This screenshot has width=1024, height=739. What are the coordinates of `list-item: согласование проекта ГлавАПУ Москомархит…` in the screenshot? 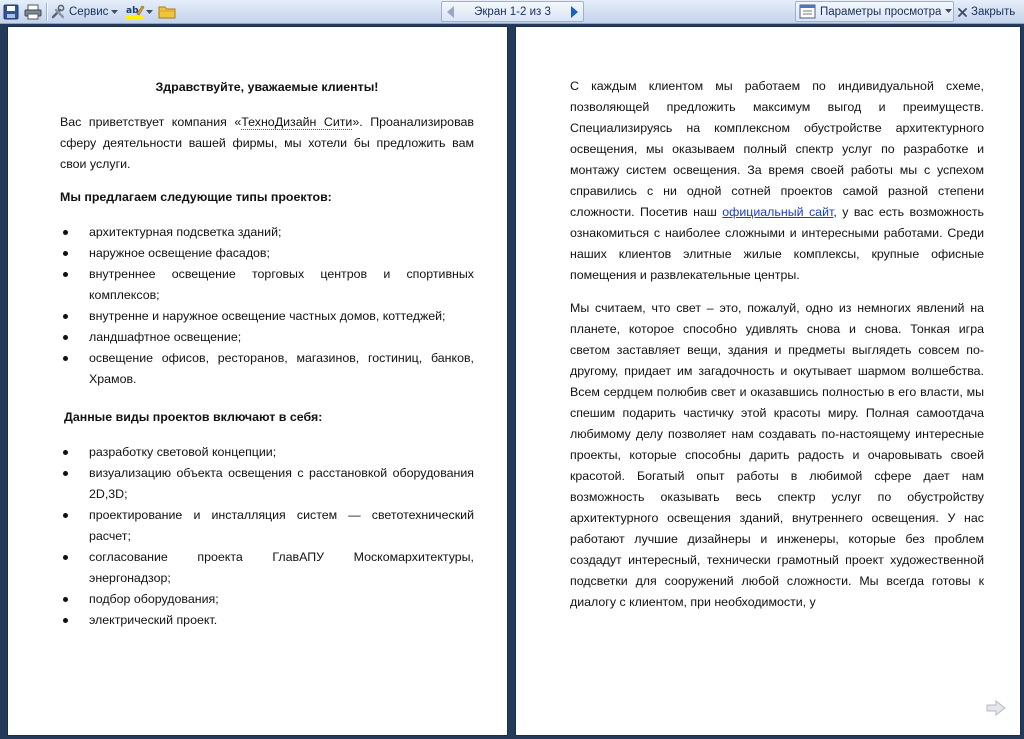 It's located at (267, 568).